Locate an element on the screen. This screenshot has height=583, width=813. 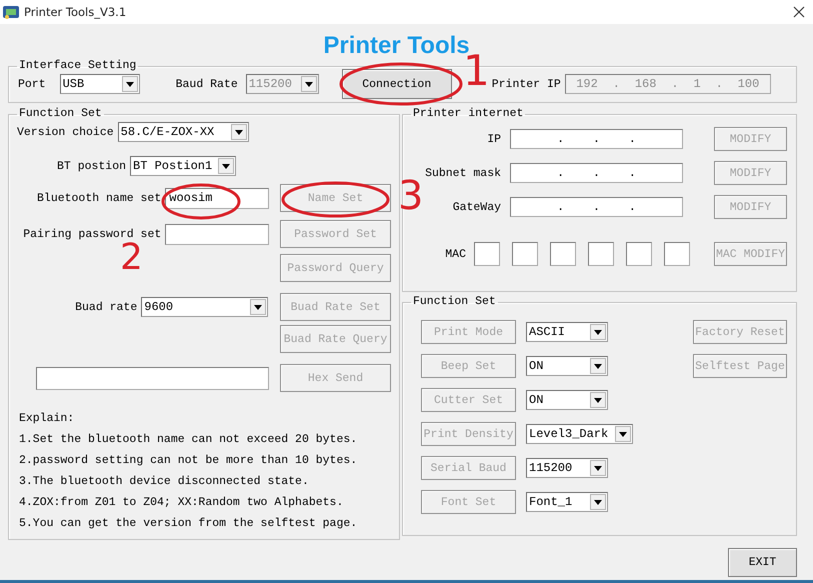
dropdown: Level3_Dark is located at coordinates (579, 434).